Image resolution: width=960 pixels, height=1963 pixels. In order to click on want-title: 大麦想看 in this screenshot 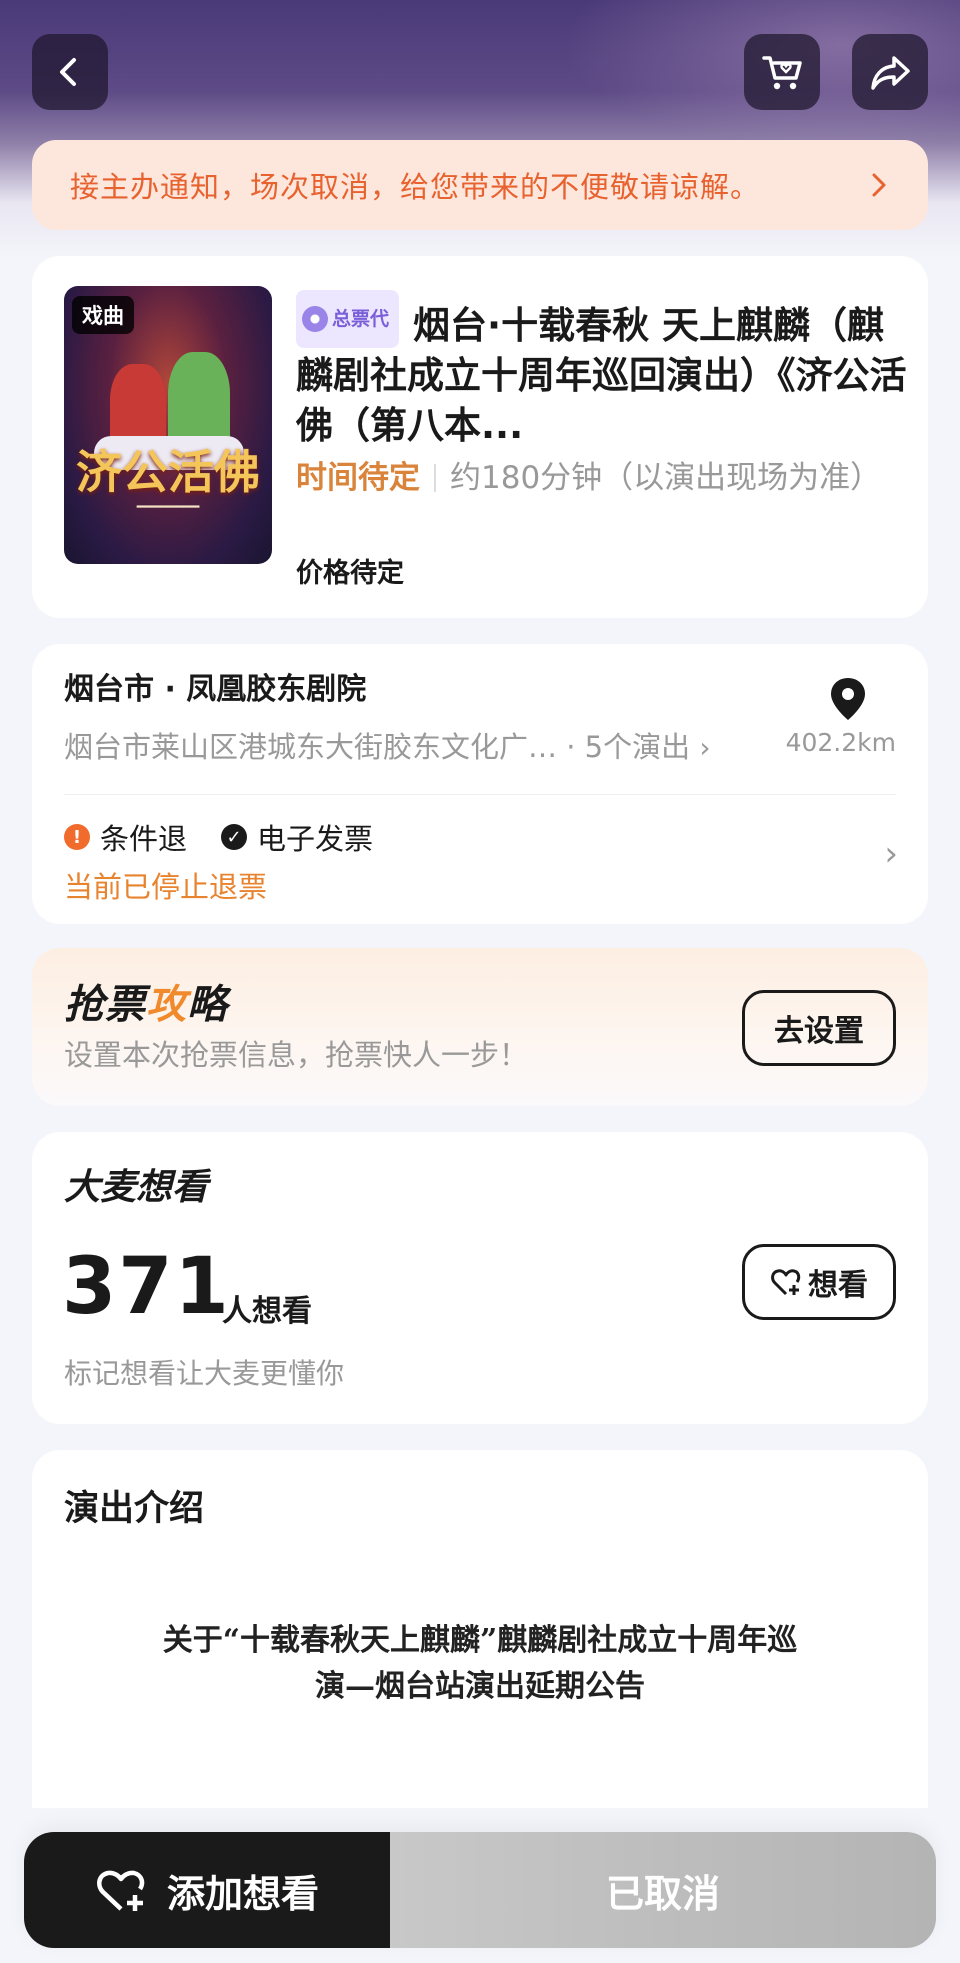, I will do `click(136, 1187)`.